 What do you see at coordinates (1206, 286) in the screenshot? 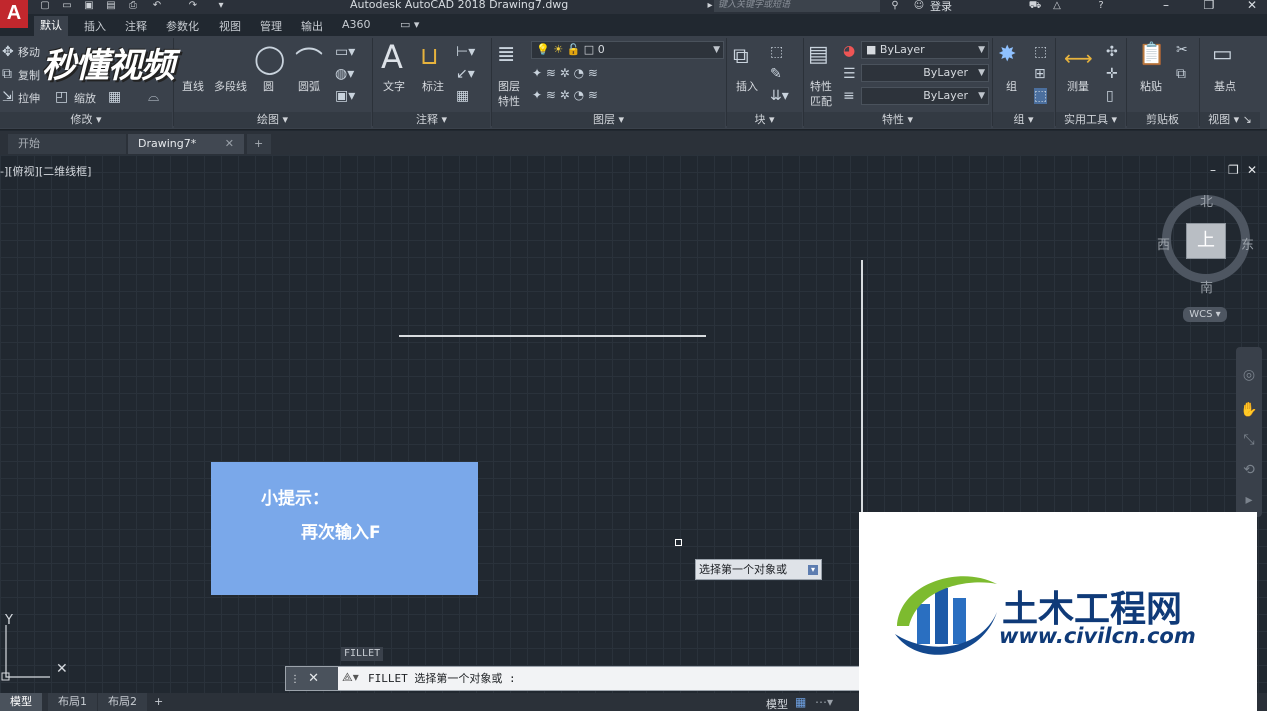
I see `compass-south: 南` at bounding box center [1206, 286].